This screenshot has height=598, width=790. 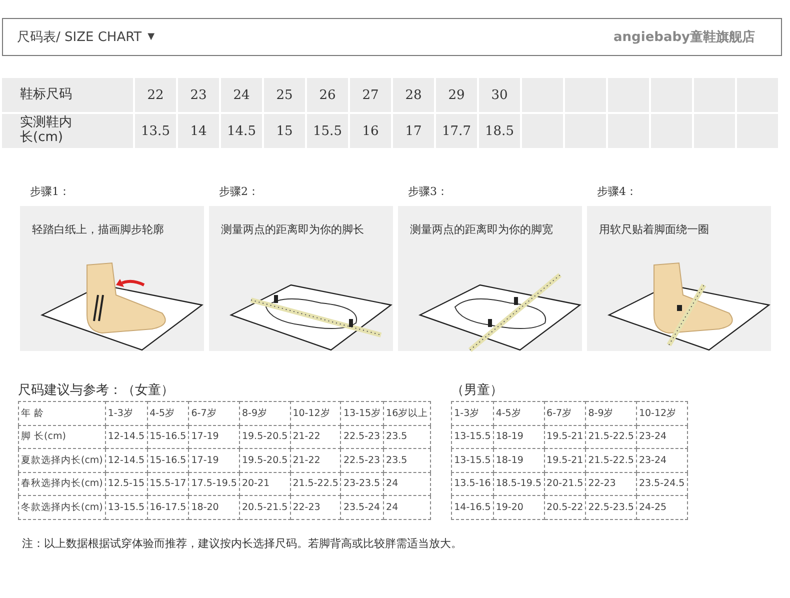 What do you see at coordinates (62, 460) in the screenshot?
I see `table-cell: 夏款选择内长(cm)` at bounding box center [62, 460].